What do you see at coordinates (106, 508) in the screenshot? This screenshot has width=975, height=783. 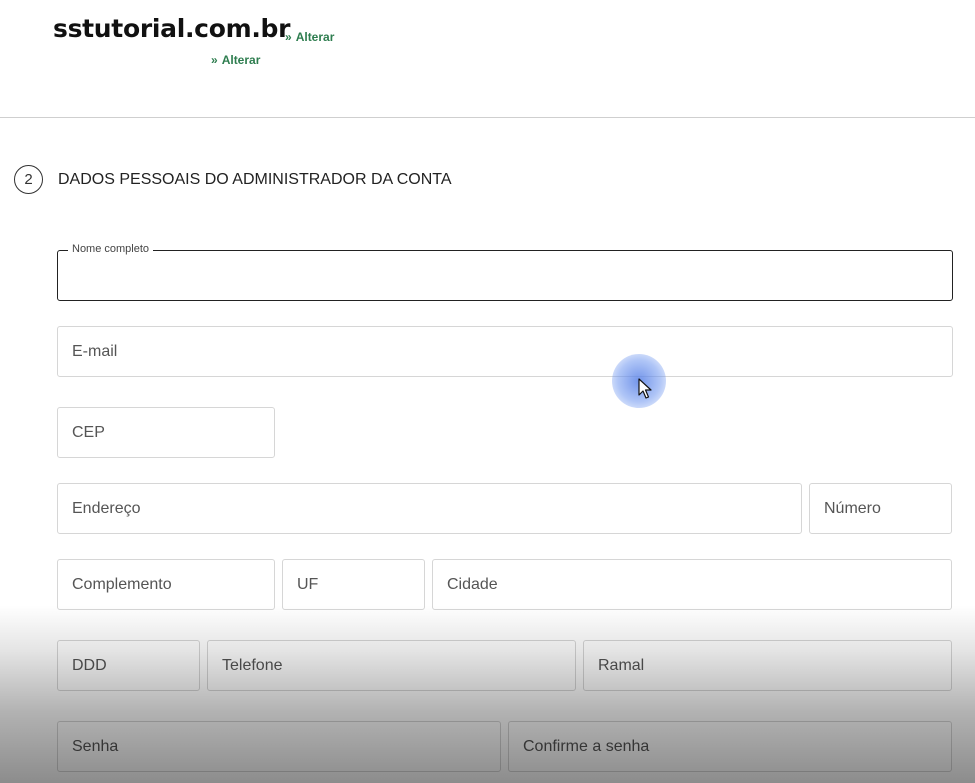 I see `address-placeholder: Endereço` at bounding box center [106, 508].